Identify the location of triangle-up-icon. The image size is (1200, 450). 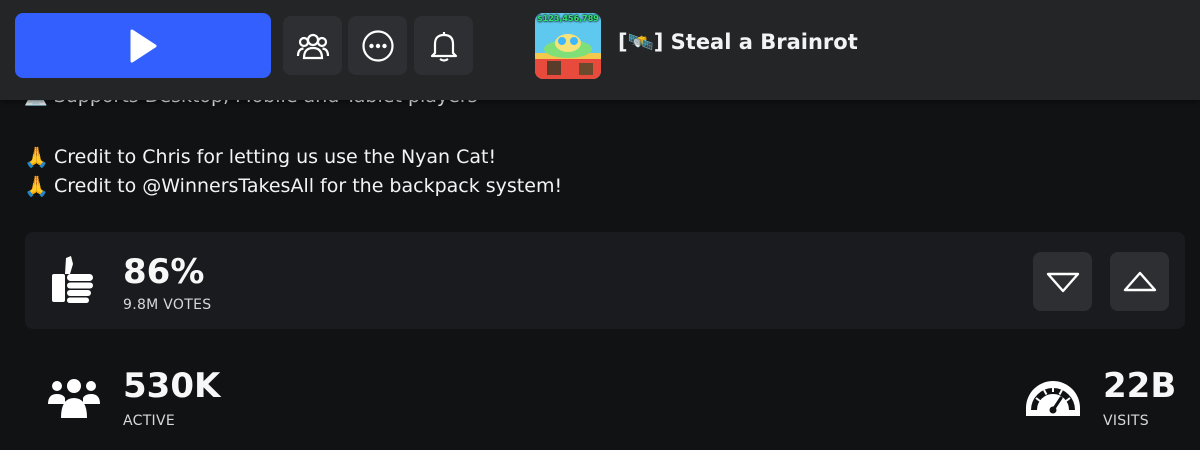
(1139, 281).